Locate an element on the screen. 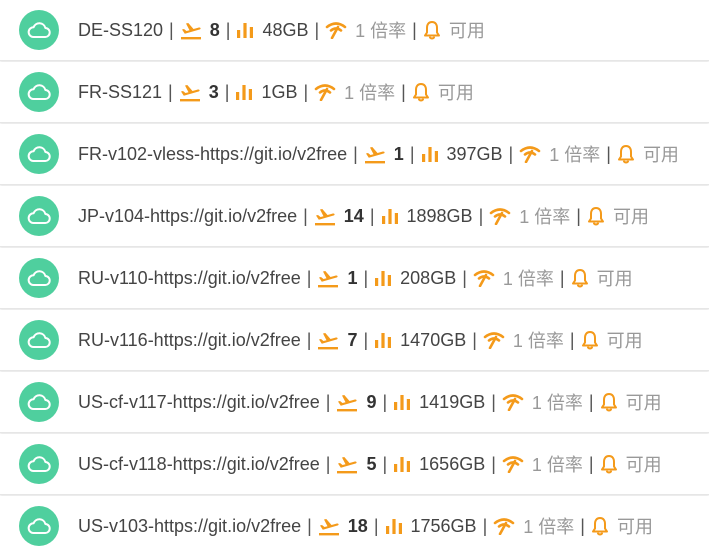  server-name: RU-v116-https://git.io/v2free is located at coordinates (189, 339).